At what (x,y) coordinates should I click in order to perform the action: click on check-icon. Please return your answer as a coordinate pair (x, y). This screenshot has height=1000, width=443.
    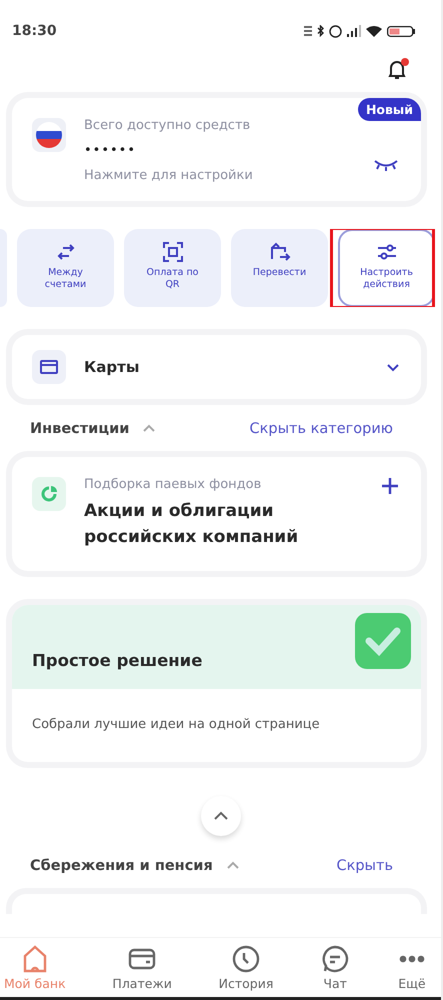
    Looking at the image, I should click on (383, 640).